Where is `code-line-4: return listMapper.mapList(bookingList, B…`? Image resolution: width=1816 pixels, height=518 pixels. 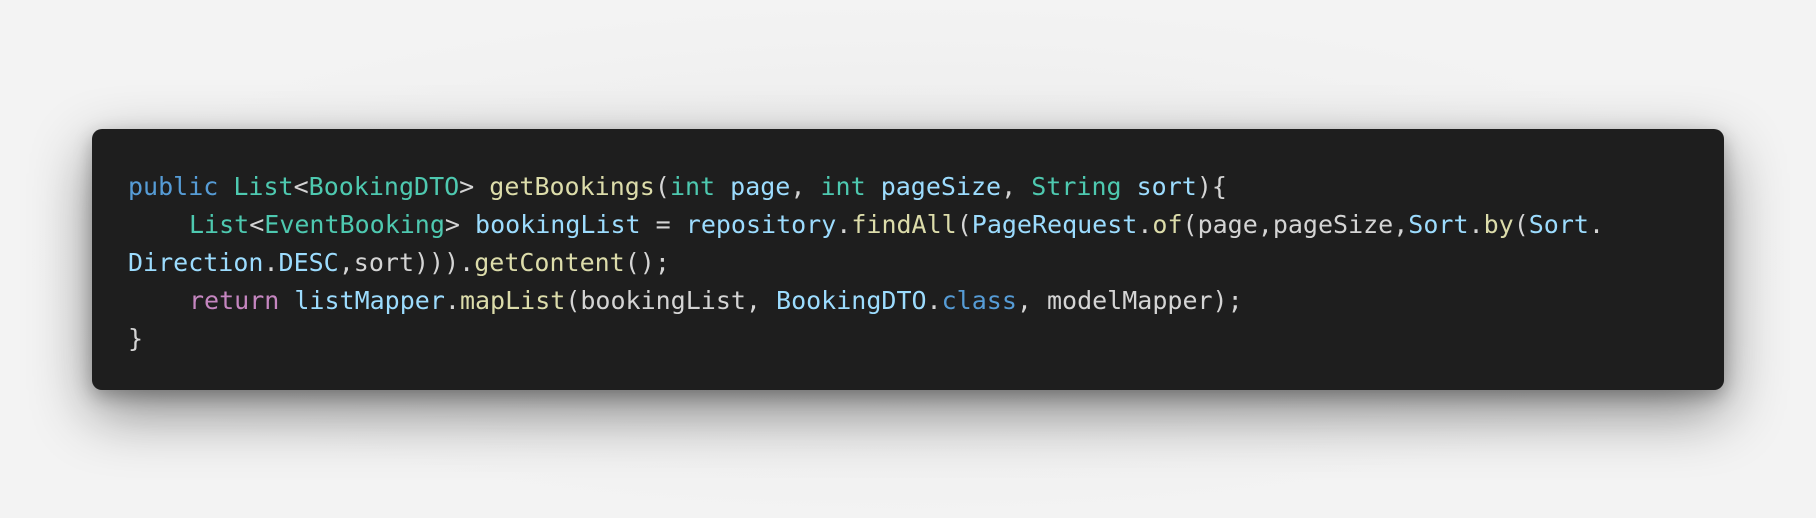
code-line-4: return listMapper.mapList(bookingList, B… is located at coordinates (908, 301).